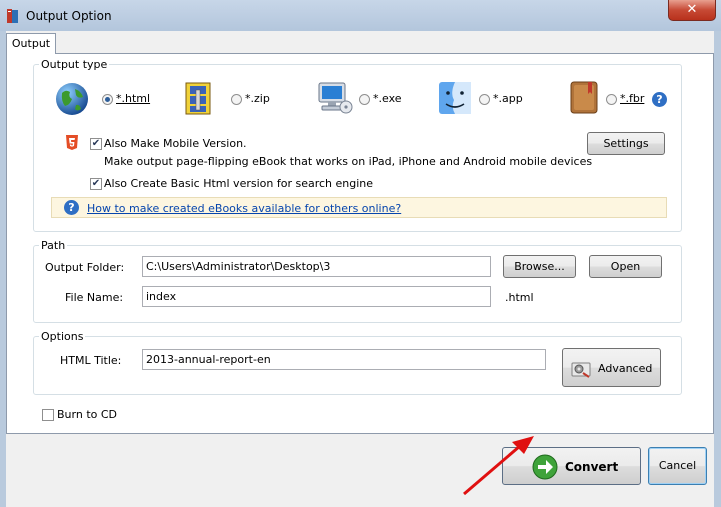 This screenshot has height=507, width=721. Describe the element at coordinates (74, 64) in the screenshot. I see `output-type-label: Output type` at that location.